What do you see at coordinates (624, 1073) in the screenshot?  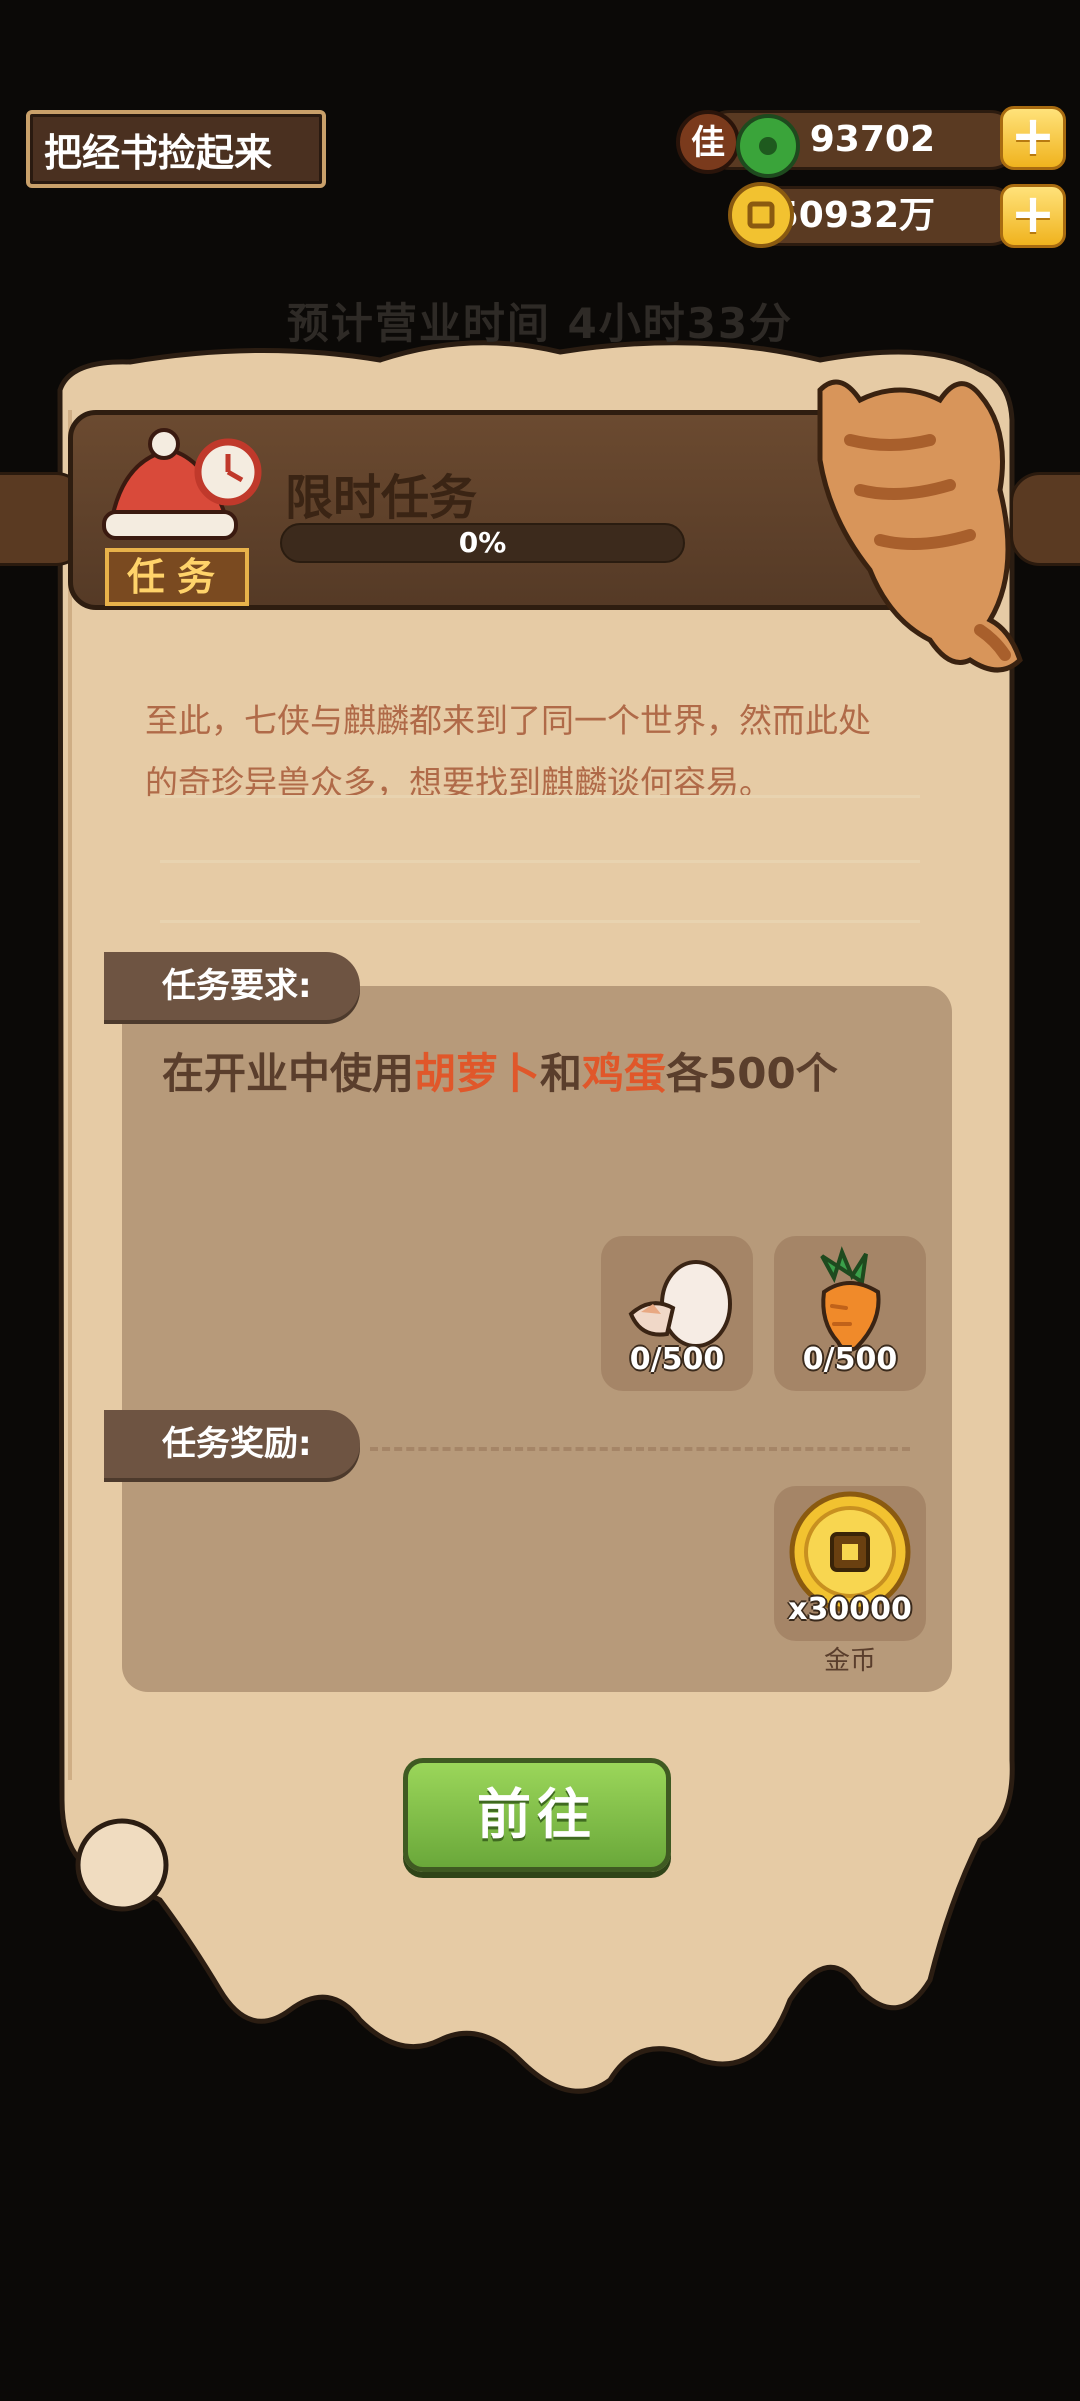 I see `requirement-item-egg: 鸡蛋` at bounding box center [624, 1073].